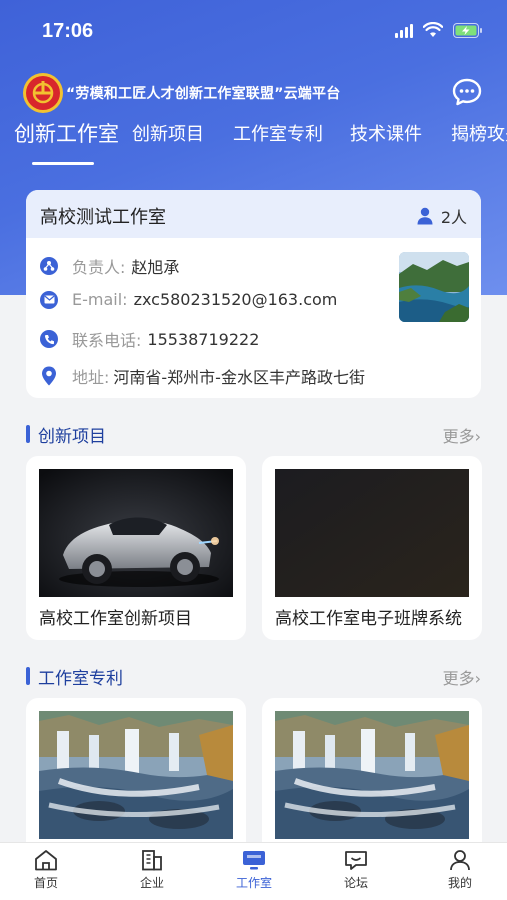  Describe the element at coordinates (46, 860) in the screenshot. I see `home-icon` at that location.